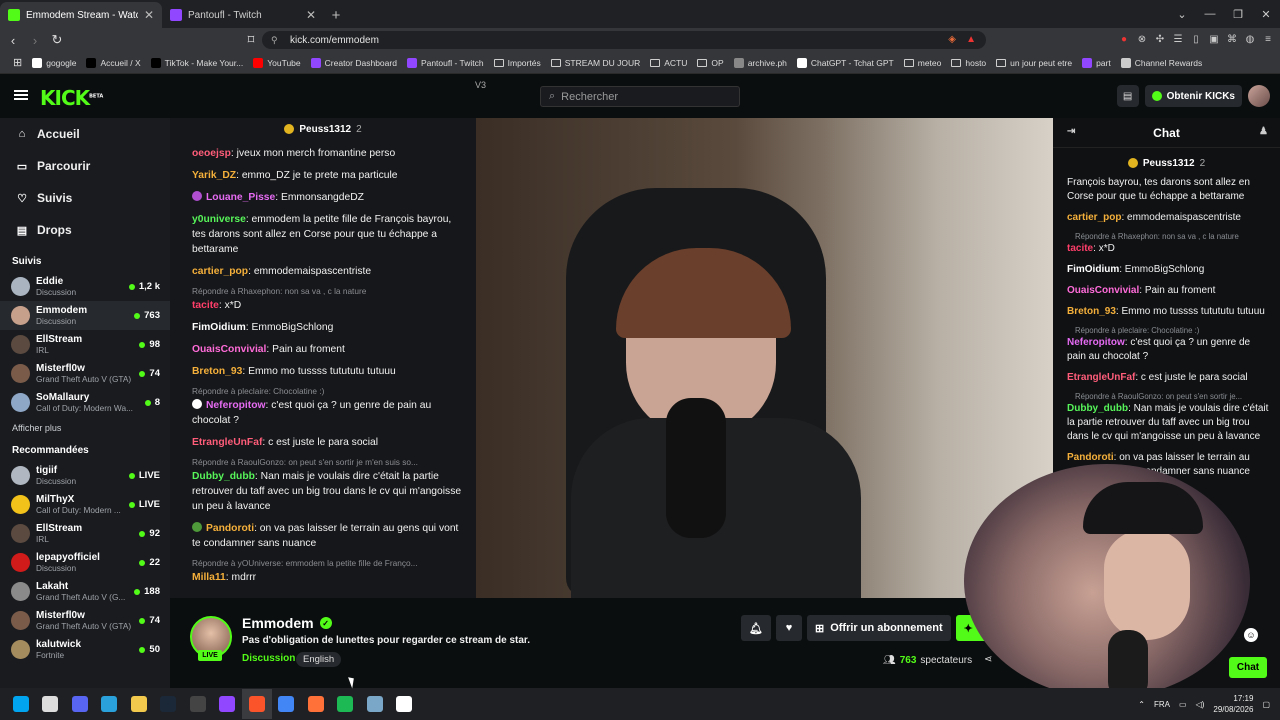  I want to click on back-icon: ‹, so click(13, 40).